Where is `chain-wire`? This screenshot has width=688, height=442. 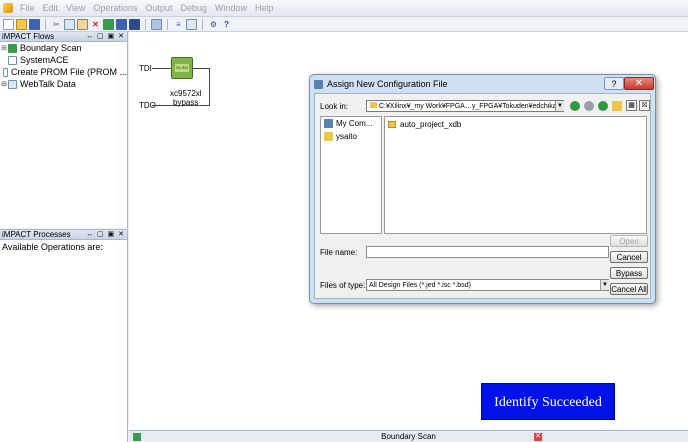
chain-wire is located at coordinates (201, 68).